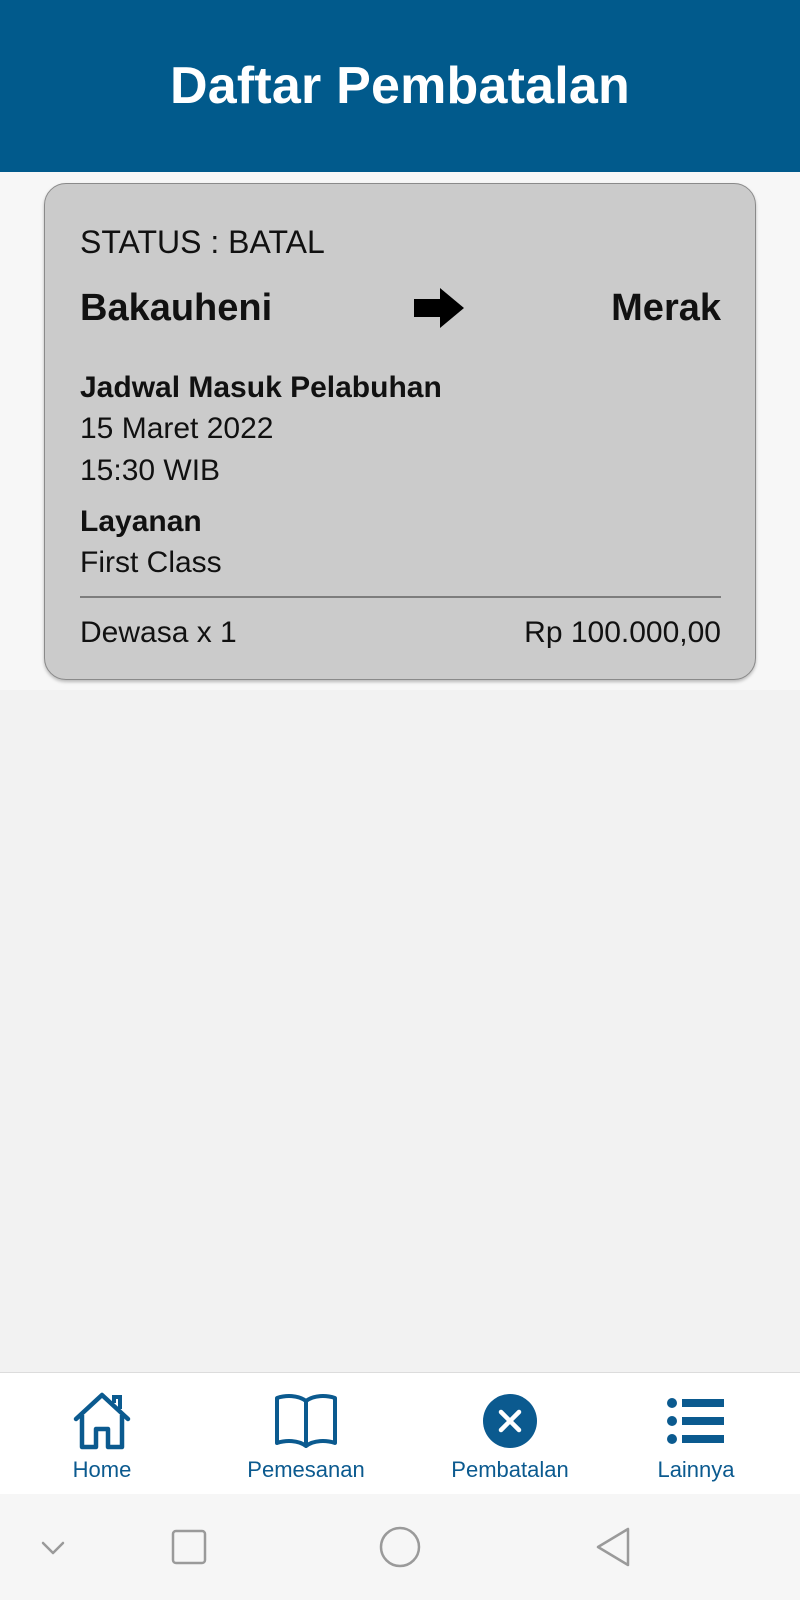  What do you see at coordinates (400, 543) in the screenshot?
I see `service-section: Layanan First Class` at bounding box center [400, 543].